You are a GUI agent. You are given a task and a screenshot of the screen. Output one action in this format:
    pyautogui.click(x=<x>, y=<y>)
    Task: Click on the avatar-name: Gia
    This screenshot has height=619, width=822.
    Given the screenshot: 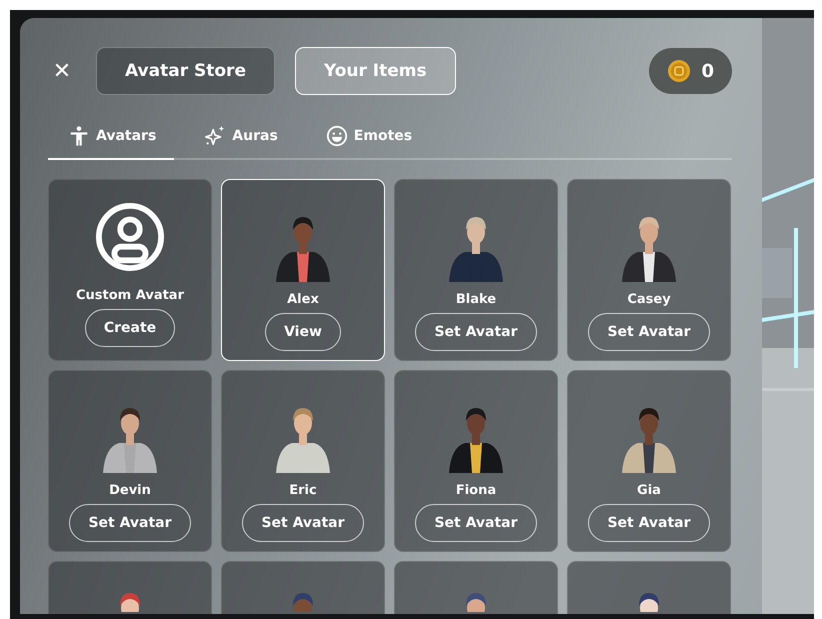 What is the action you would take?
    pyautogui.click(x=649, y=490)
    